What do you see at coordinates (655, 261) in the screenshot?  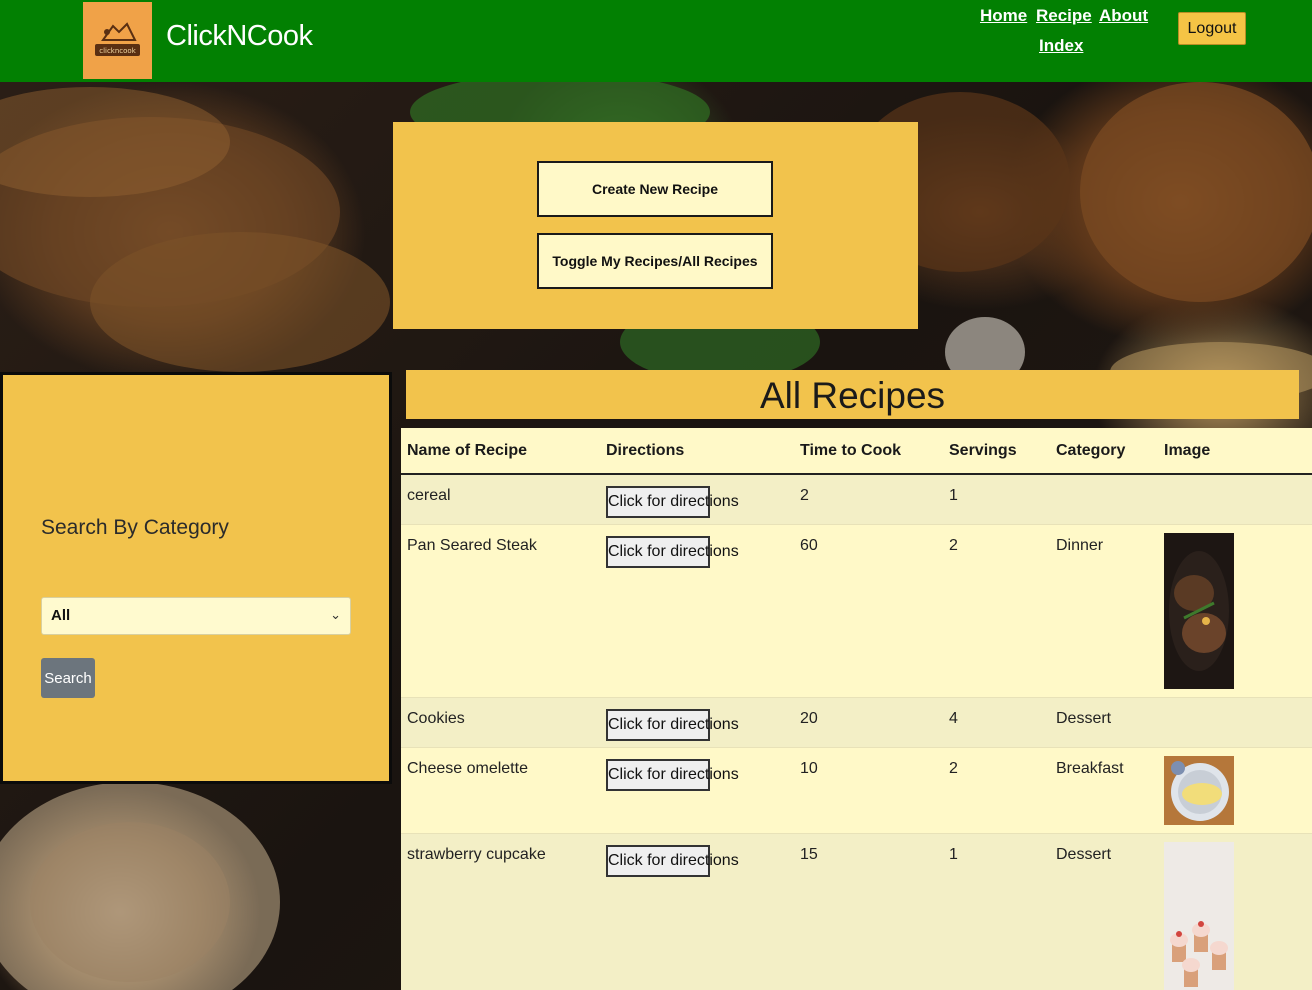 I see `toggle-recipes-button: Toggle My Recipes/All Recipes` at bounding box center [655, 261].